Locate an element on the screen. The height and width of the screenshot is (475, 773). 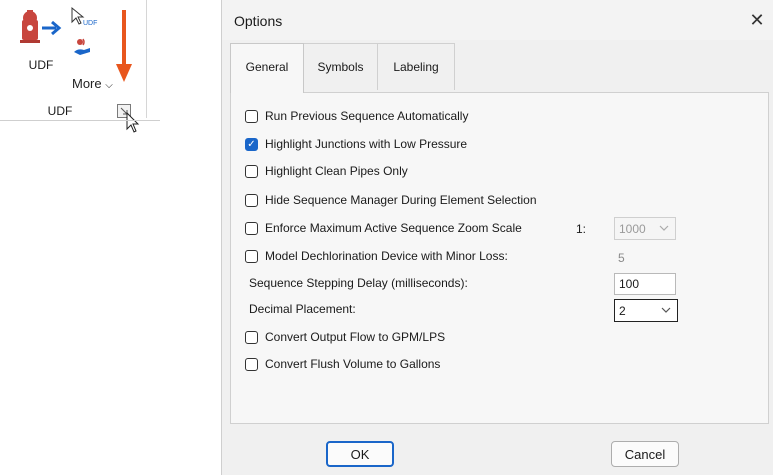
convert-flush-label: Convert Flush Volume to Gallons is located at coordinates (353, 364).